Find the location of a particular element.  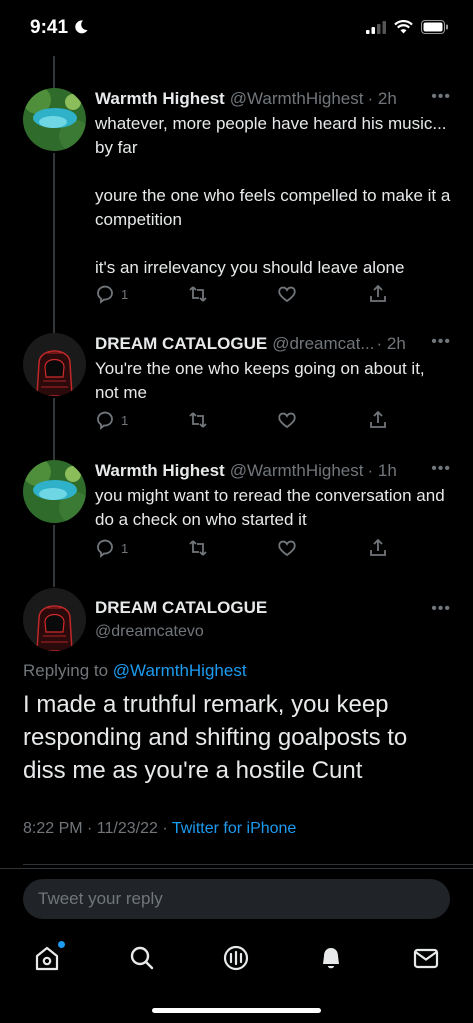

spaces-tab is located at coordinates (236, 958).